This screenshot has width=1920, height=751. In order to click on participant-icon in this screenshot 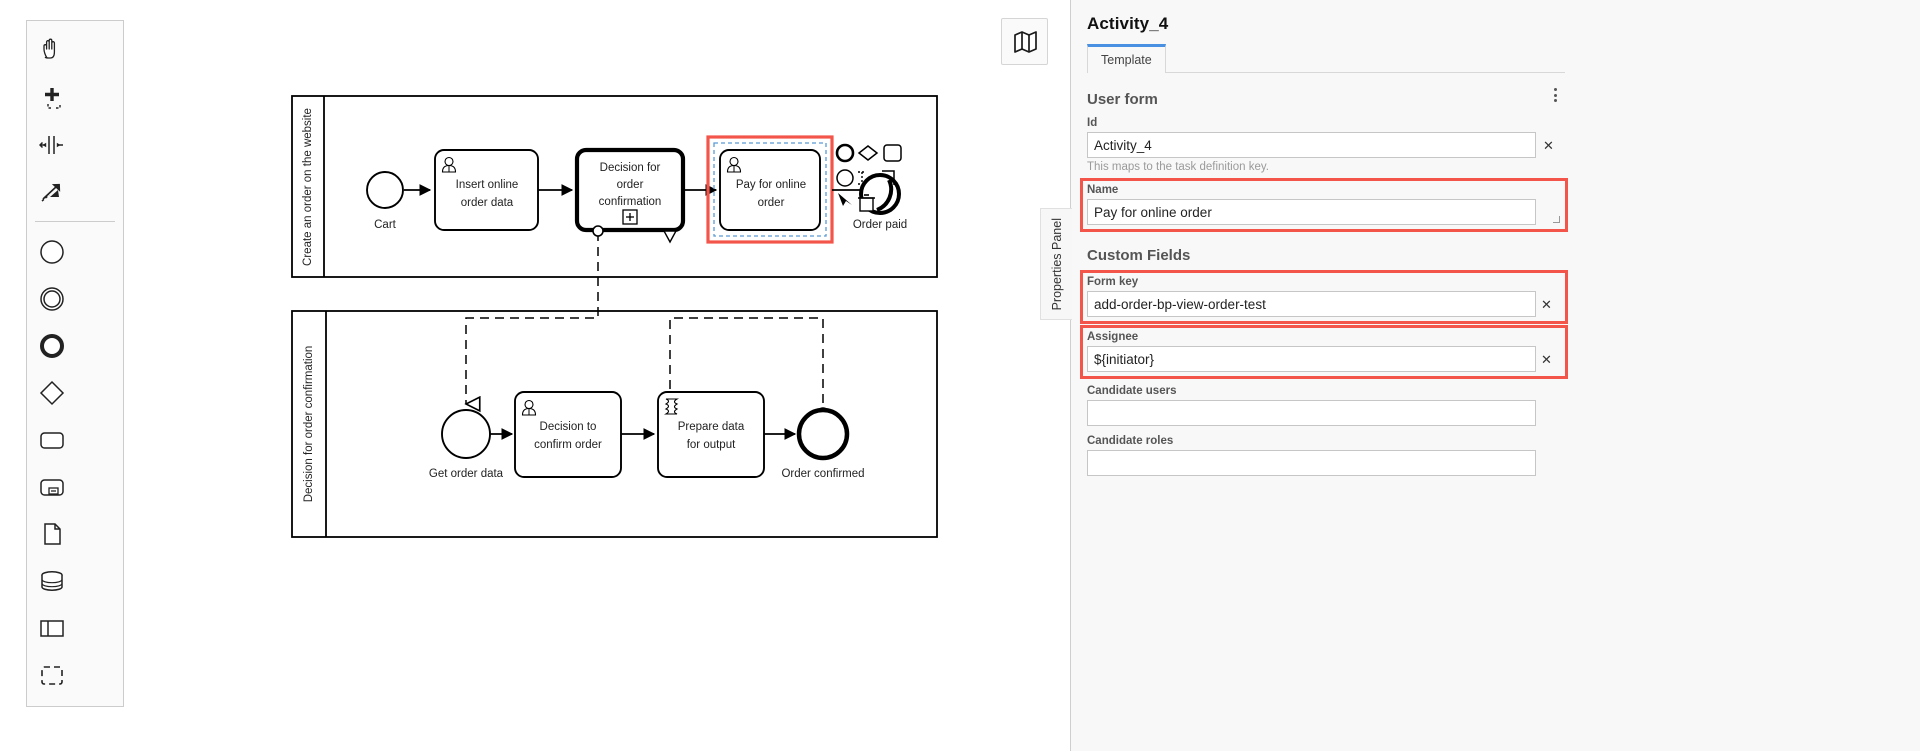, I will do `click(51, 627)`.